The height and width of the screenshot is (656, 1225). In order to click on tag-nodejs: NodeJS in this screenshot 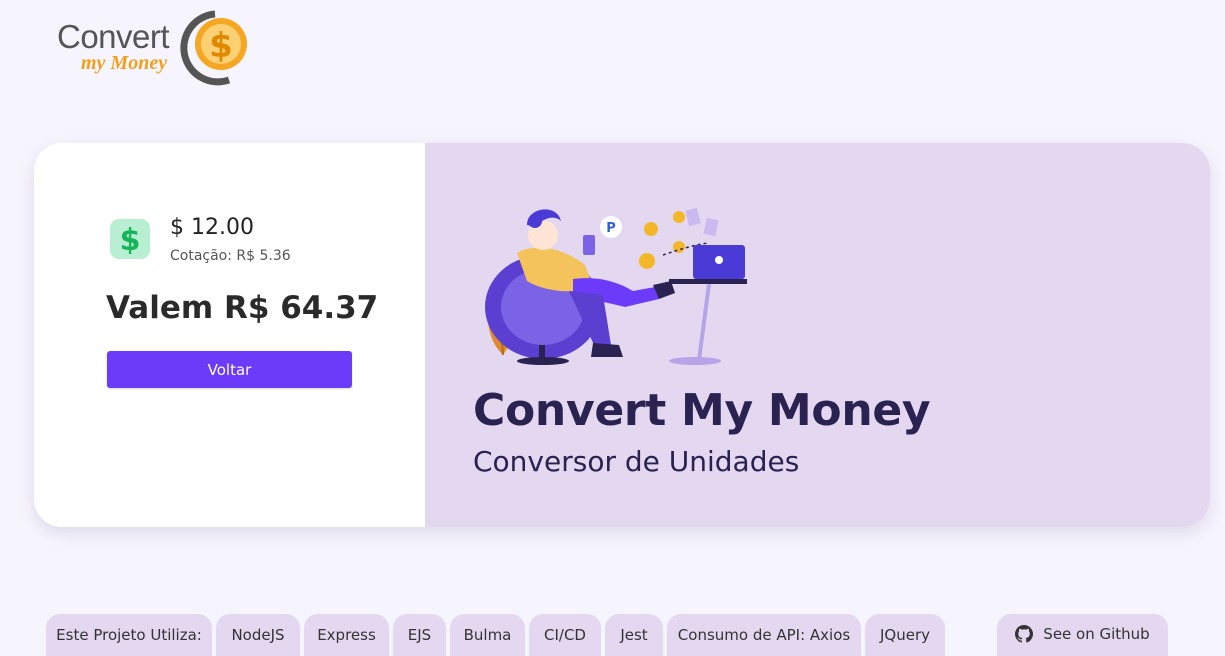, I will do `click(258, 635)`.